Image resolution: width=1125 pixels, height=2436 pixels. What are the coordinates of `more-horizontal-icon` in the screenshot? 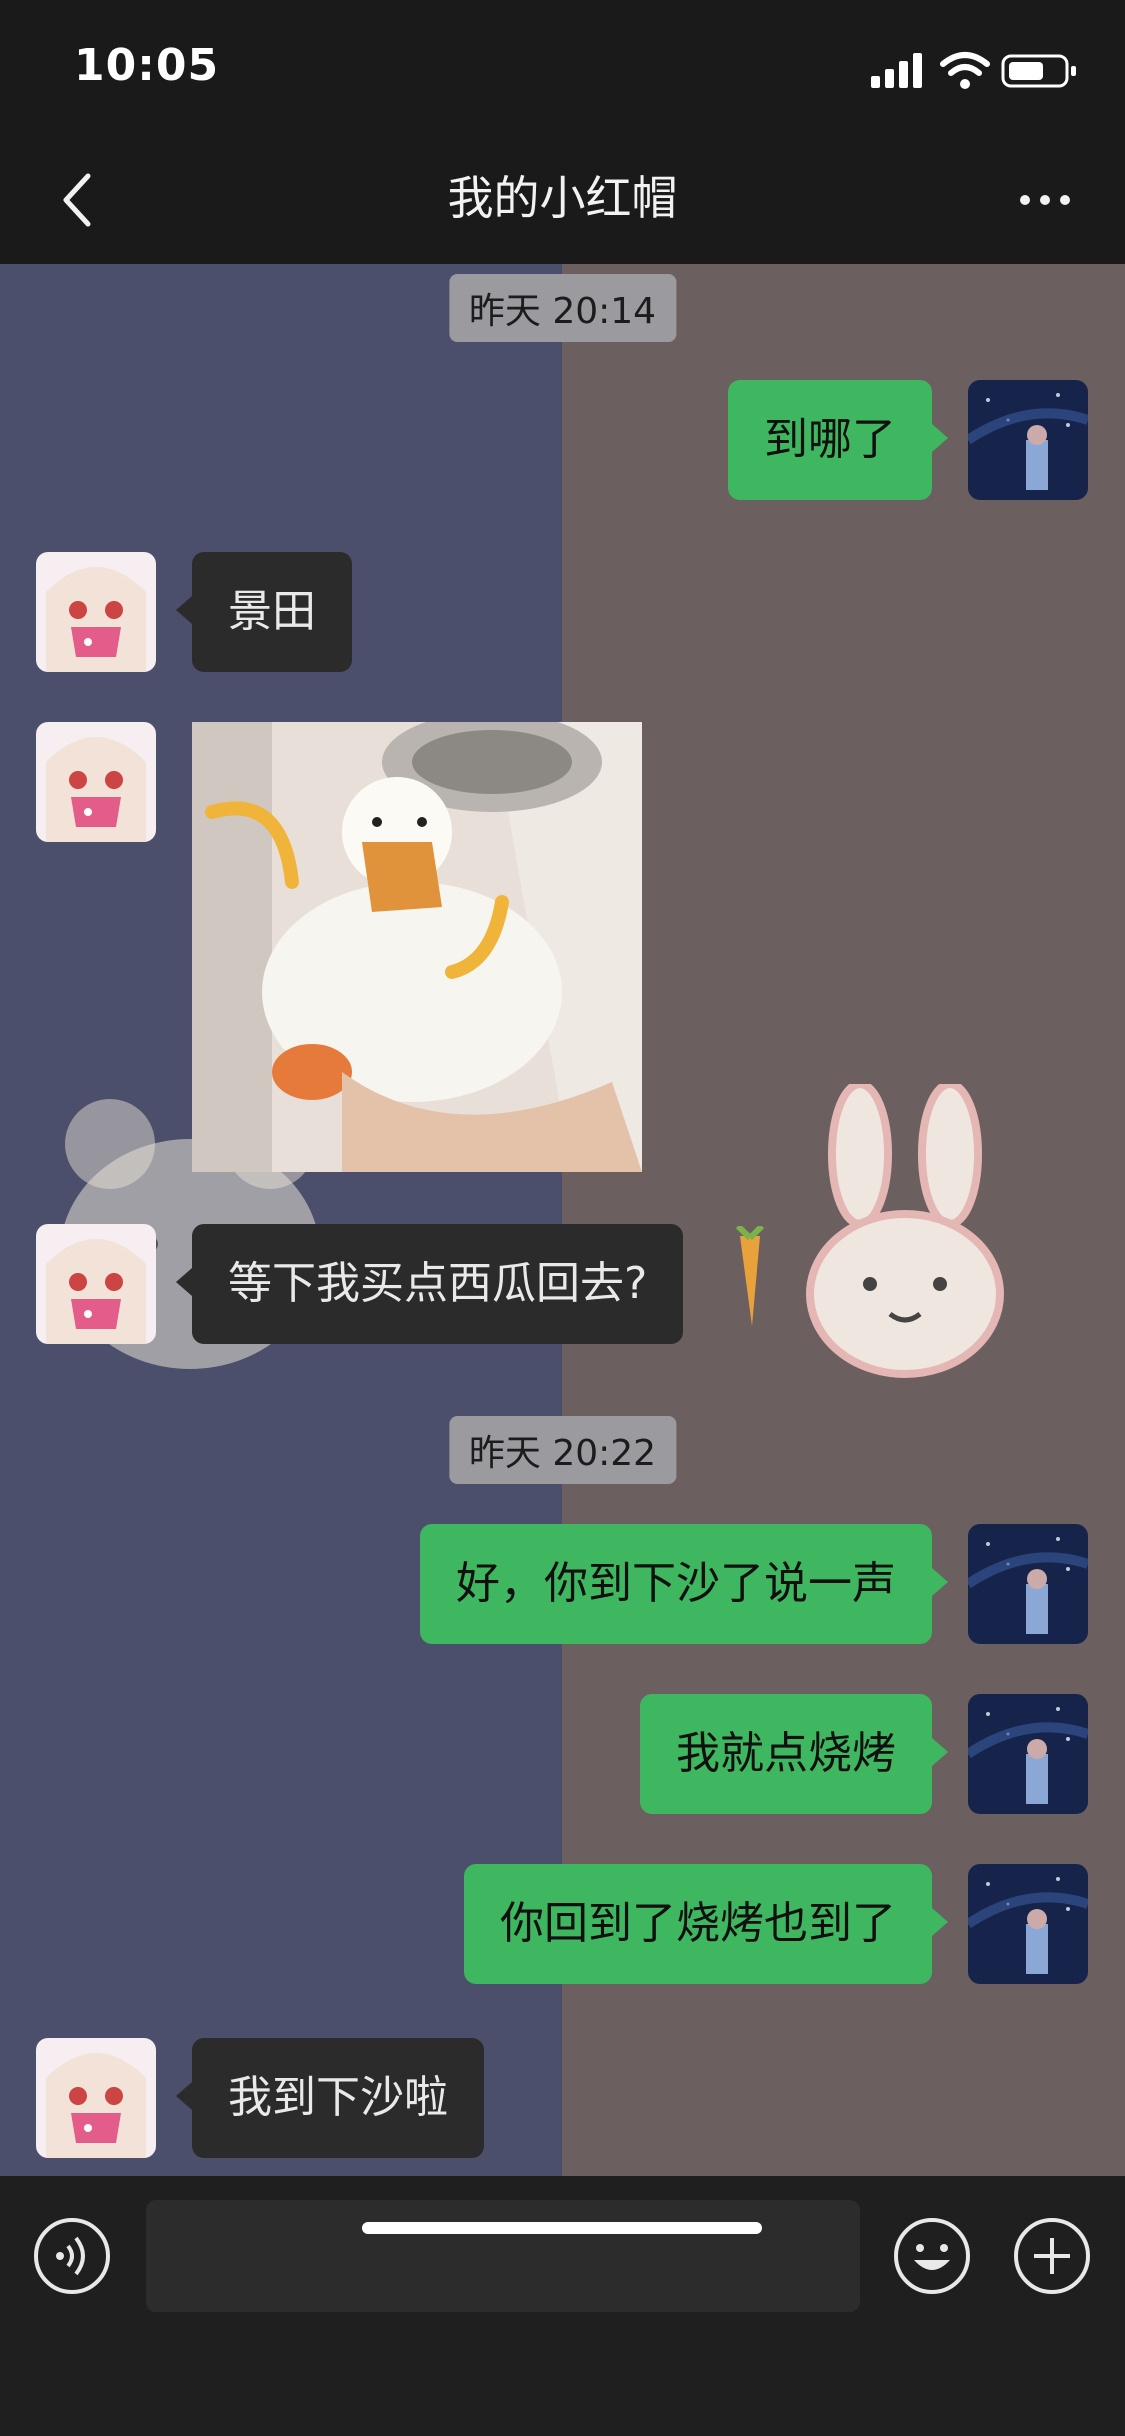 It's located at (1045, 200).